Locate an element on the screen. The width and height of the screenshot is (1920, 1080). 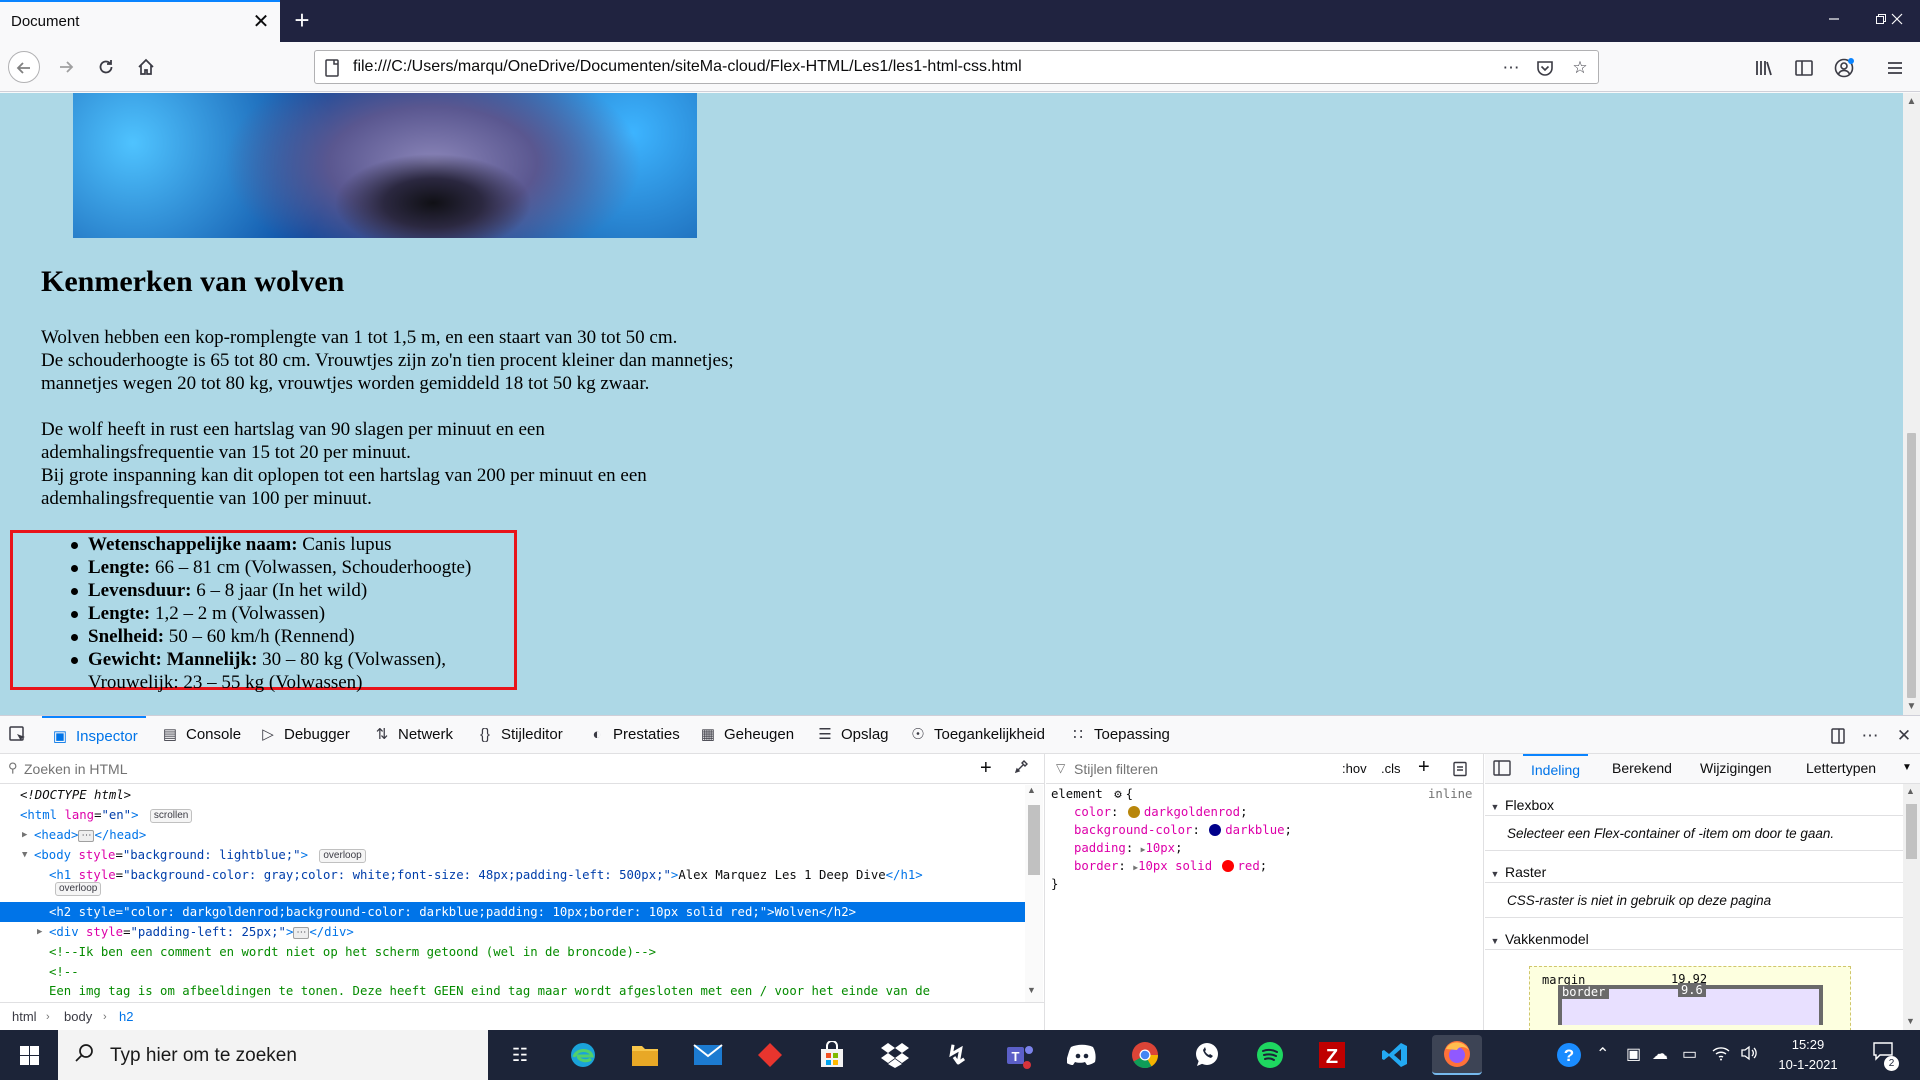
discord-icon is located at coordinates (1082, 1055).